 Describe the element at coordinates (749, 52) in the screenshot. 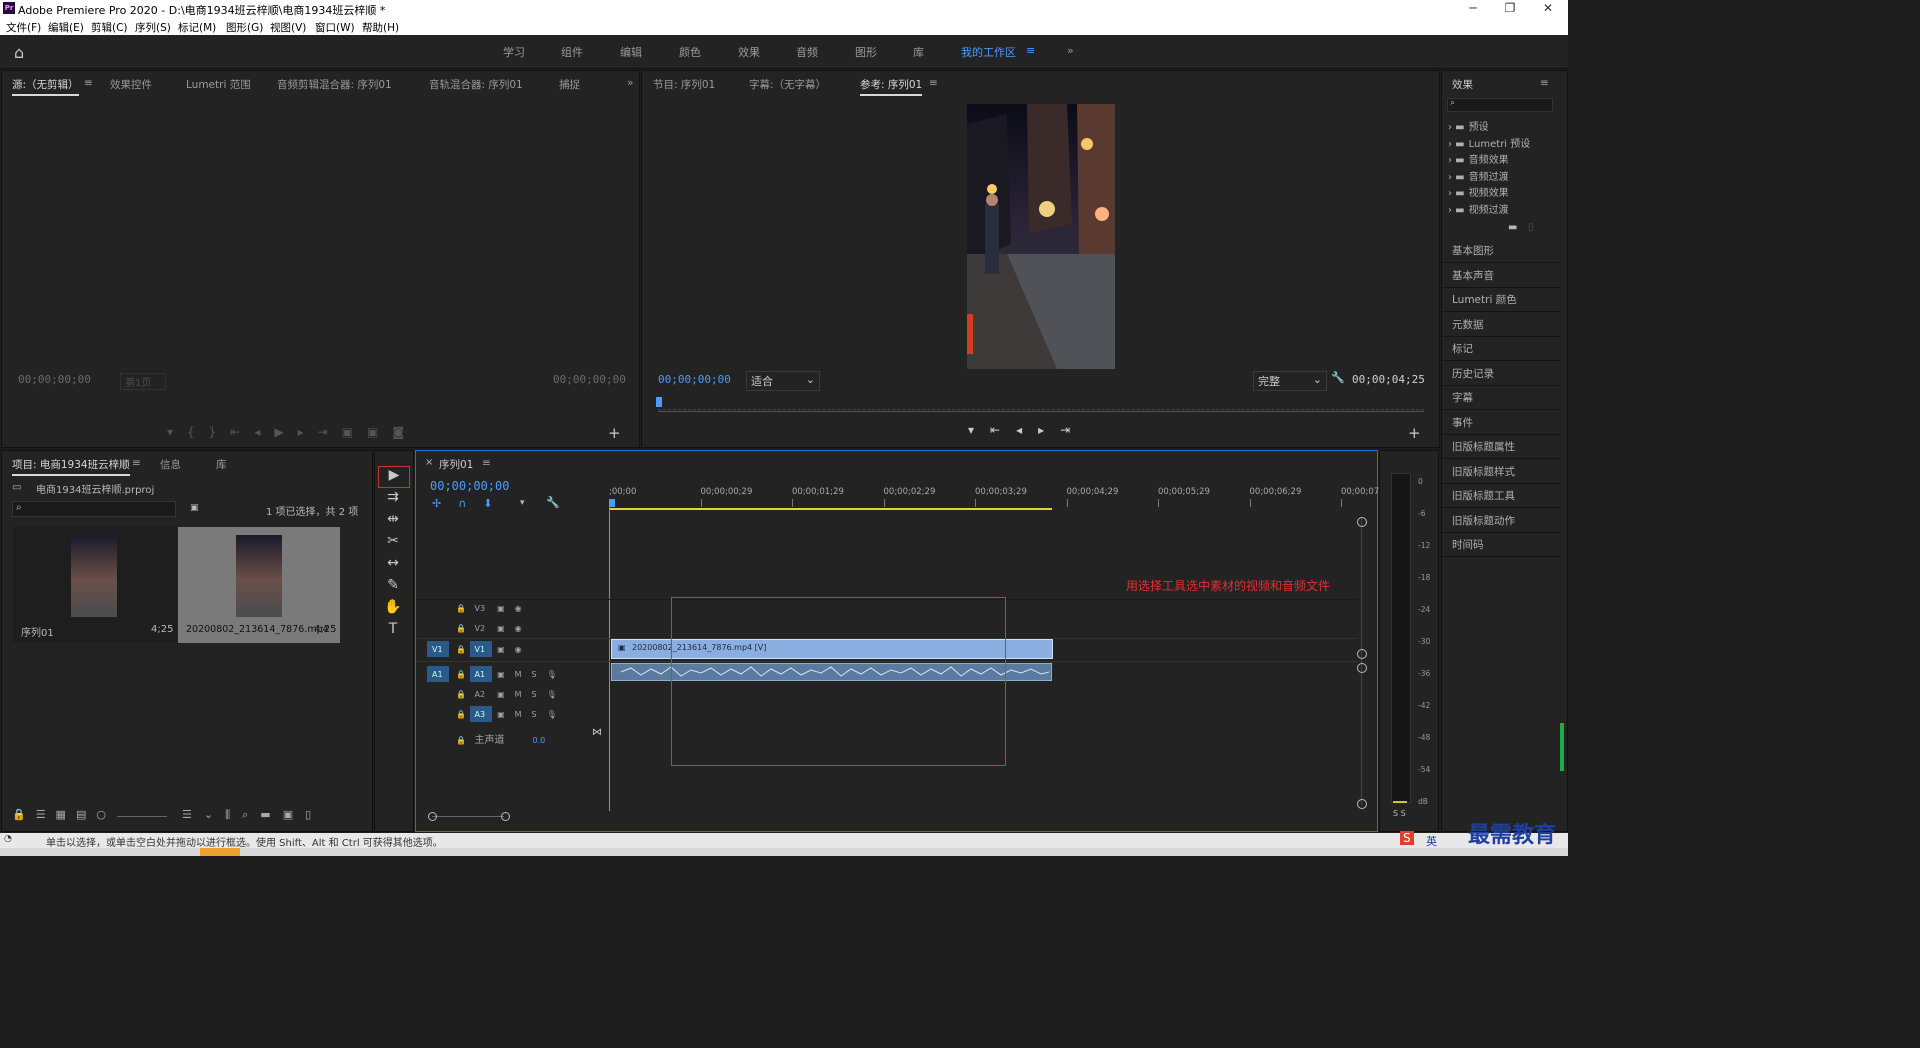

I see `workspace-effects: 效果` at that location.